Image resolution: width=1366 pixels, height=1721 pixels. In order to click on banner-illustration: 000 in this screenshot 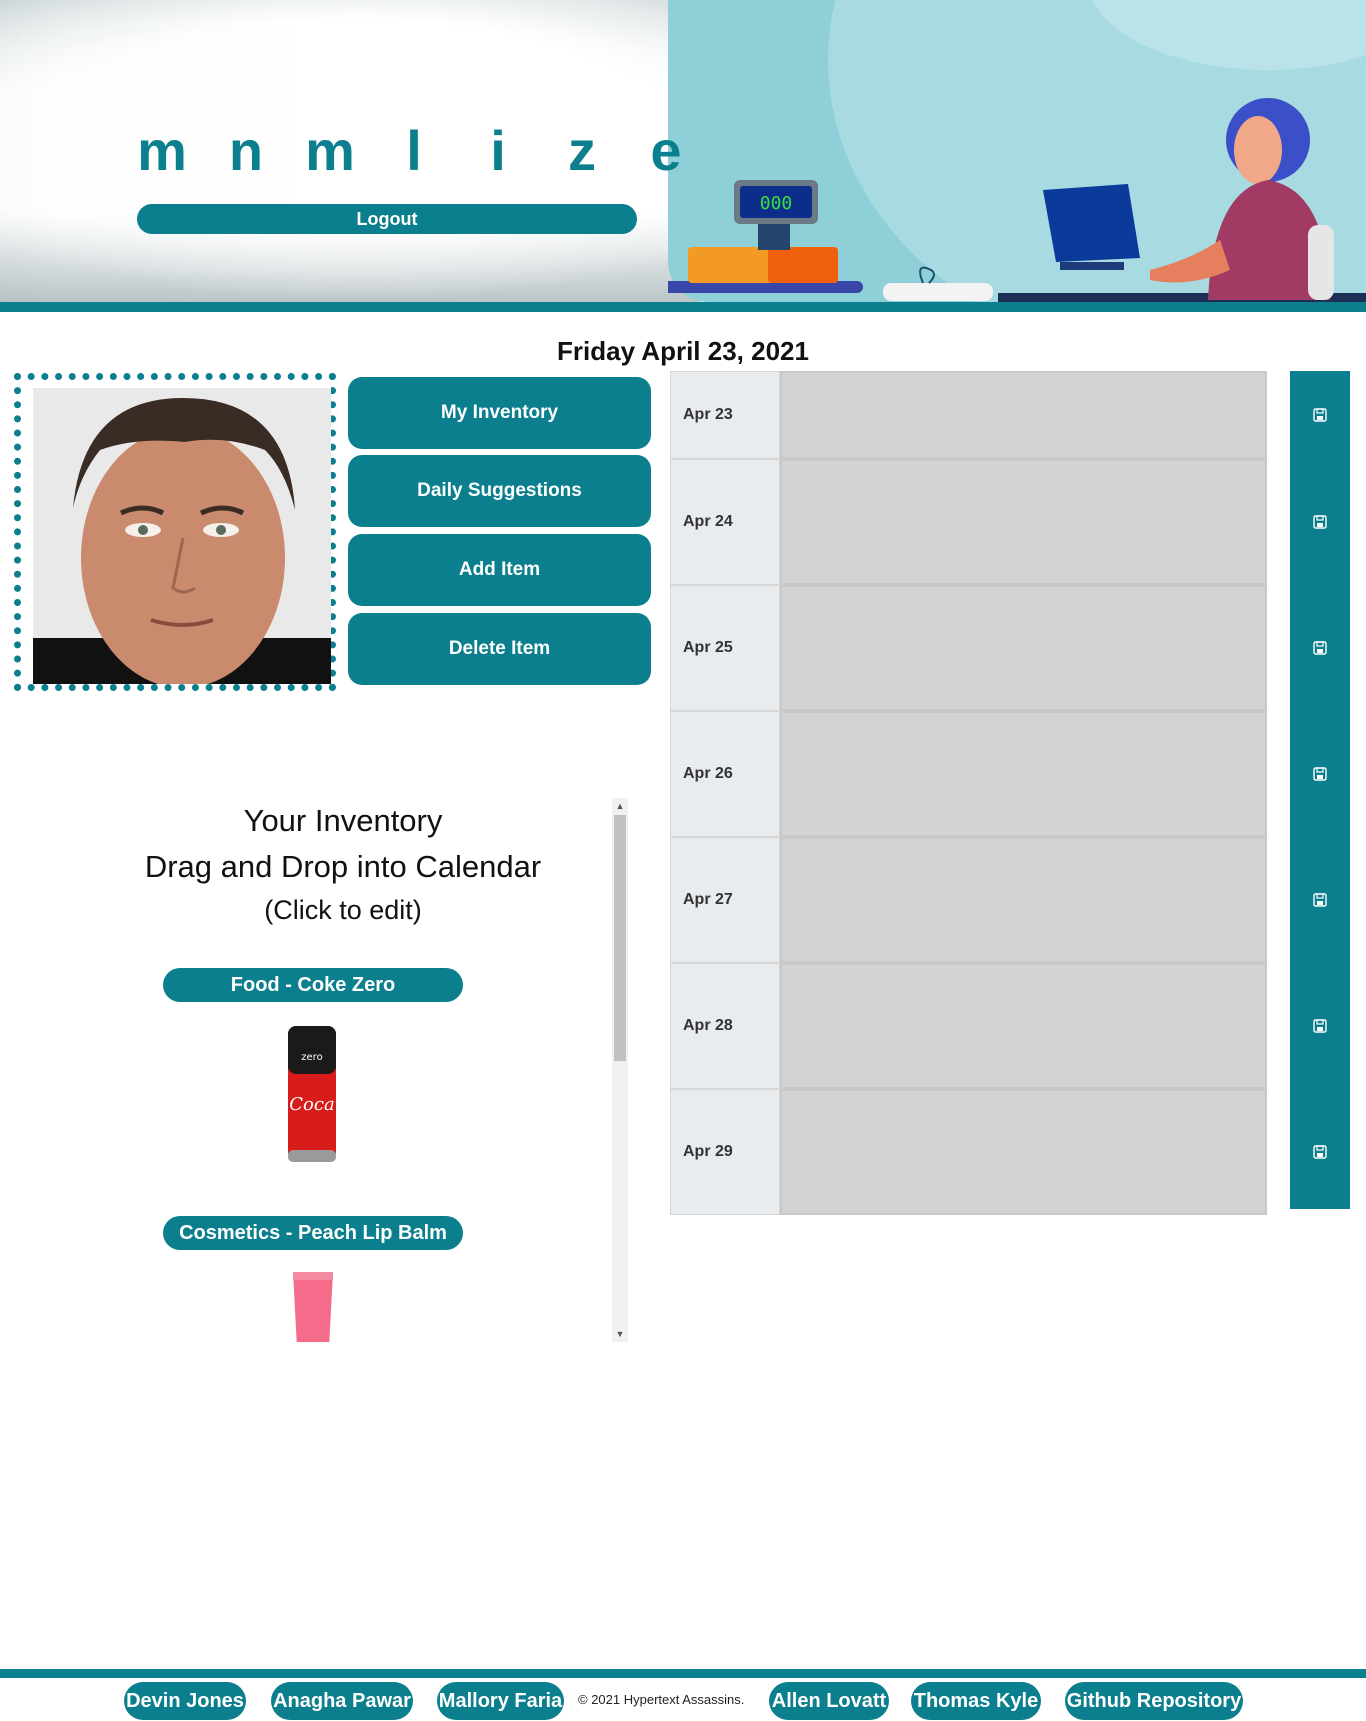, I will do `click(1017, 151)`.